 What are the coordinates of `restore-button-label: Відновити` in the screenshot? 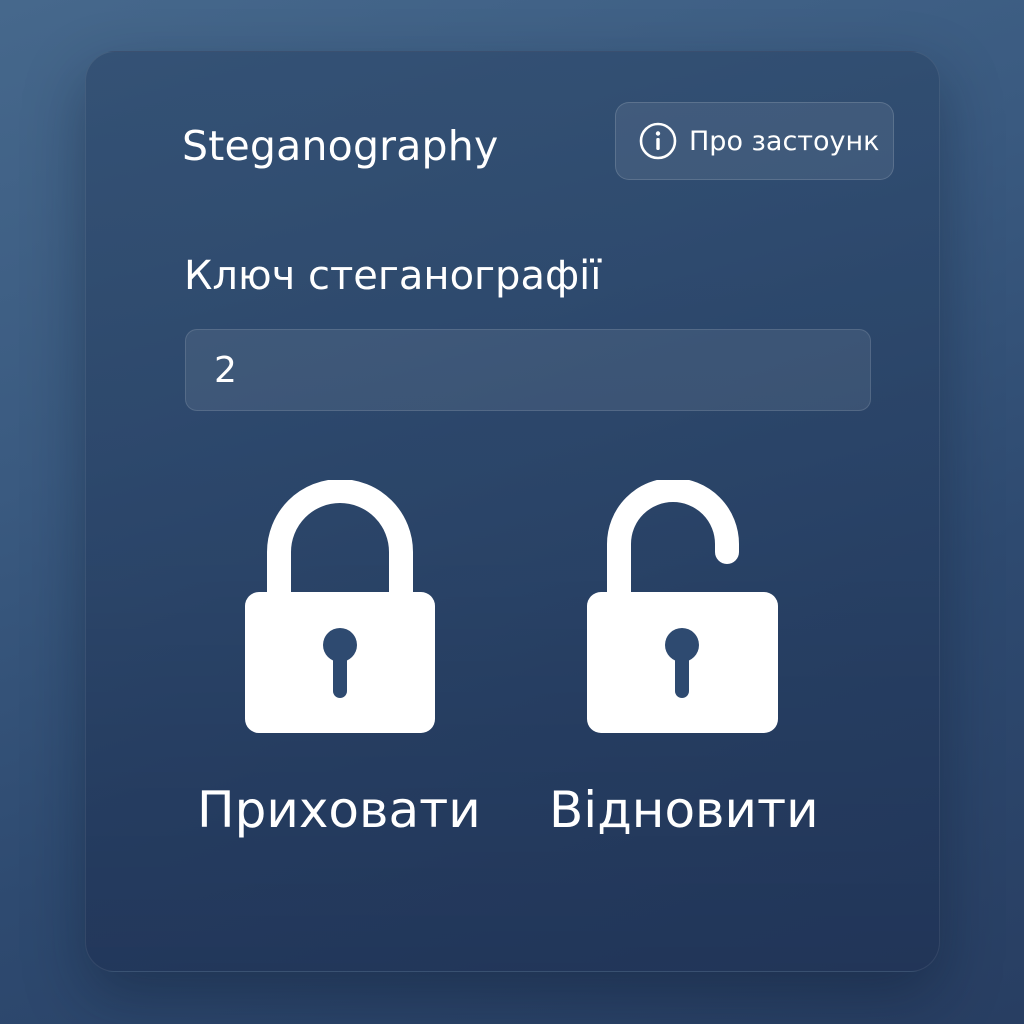 It's located at (684, 810).